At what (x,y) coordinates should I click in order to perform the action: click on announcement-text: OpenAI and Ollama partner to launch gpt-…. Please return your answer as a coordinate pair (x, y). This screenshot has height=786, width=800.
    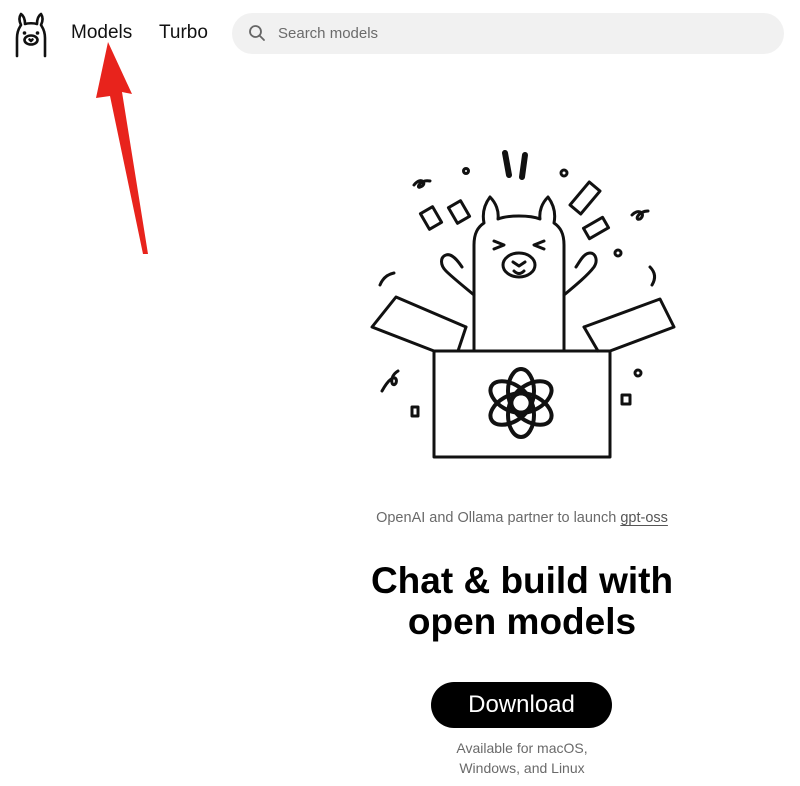
    Looking at the image, I should click on (522, 518).